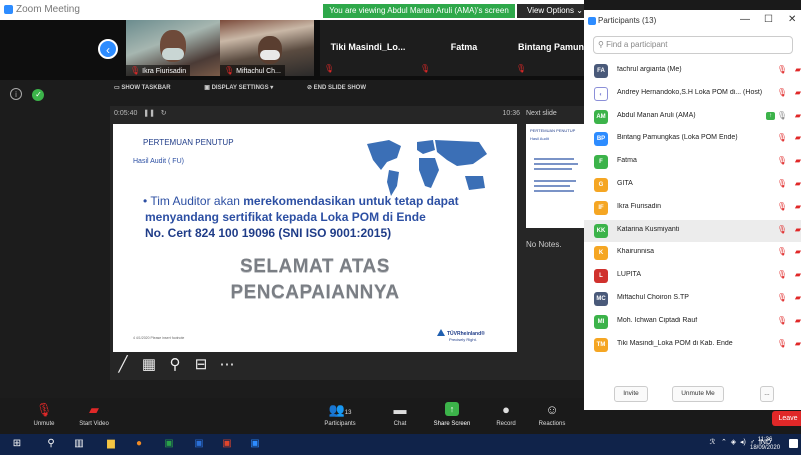 The height and width of the screenshot is (455, 801). Describe the element at coordinates (693, 45) in the screenshot. I see `participant-search-input: ⚲ Find a participant` at that location.